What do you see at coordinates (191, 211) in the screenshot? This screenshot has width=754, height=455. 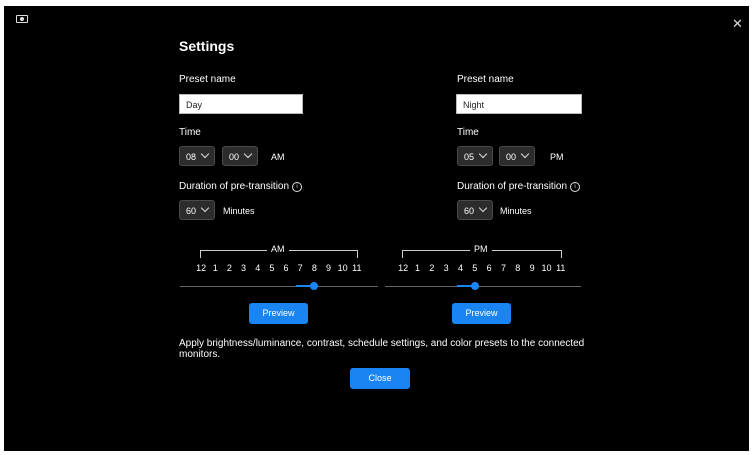 I see `day-duration-value: 60` at bounding box center [191, 211].